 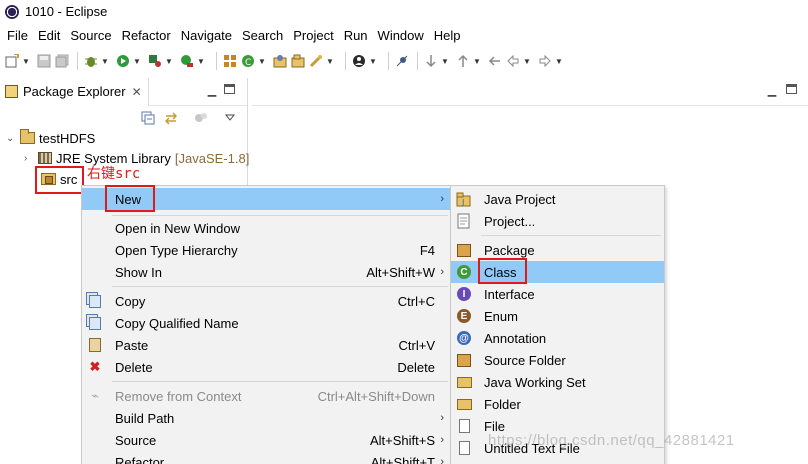 I want to click on debug-icon, so click(x=91, y=61).